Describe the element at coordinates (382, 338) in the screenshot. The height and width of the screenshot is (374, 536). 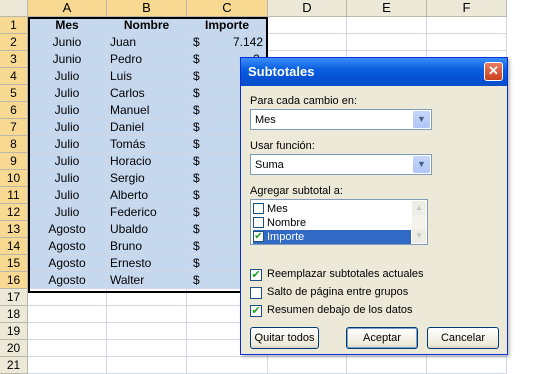
I see `ok-button: Aceptar` at that location.